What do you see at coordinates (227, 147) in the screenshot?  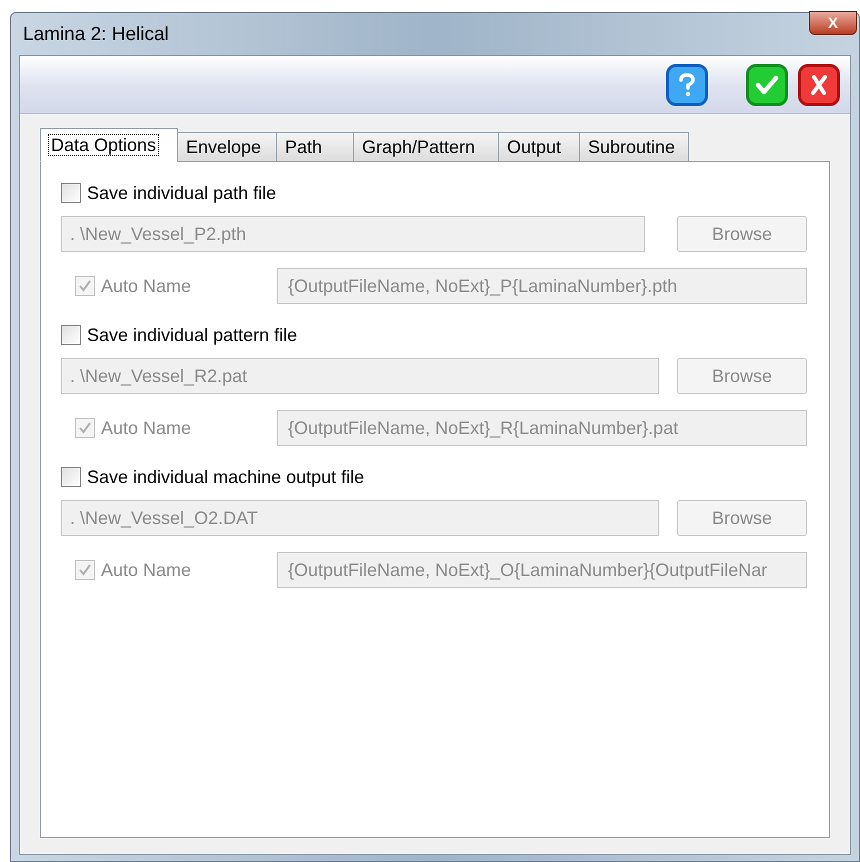 I see `tab: Envelope` at bounding box center [227, 147].